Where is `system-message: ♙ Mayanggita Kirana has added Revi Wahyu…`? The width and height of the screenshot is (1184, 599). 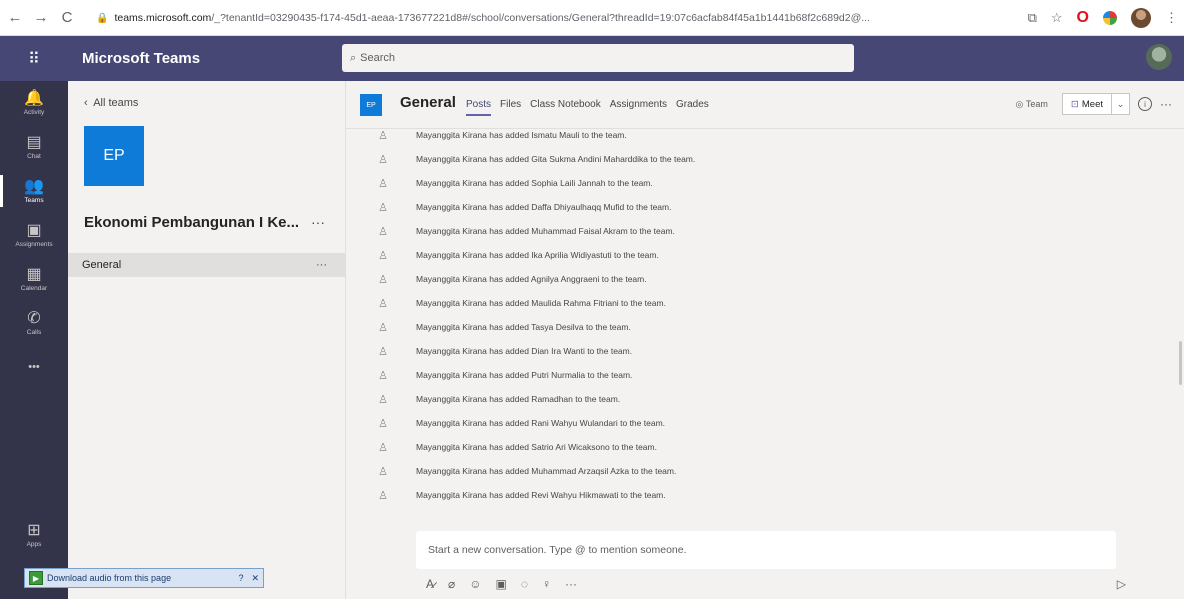
system-message: ♙ Mayanggita Kirana has added Revi Wahyu… is located at coordinates (521, 495).